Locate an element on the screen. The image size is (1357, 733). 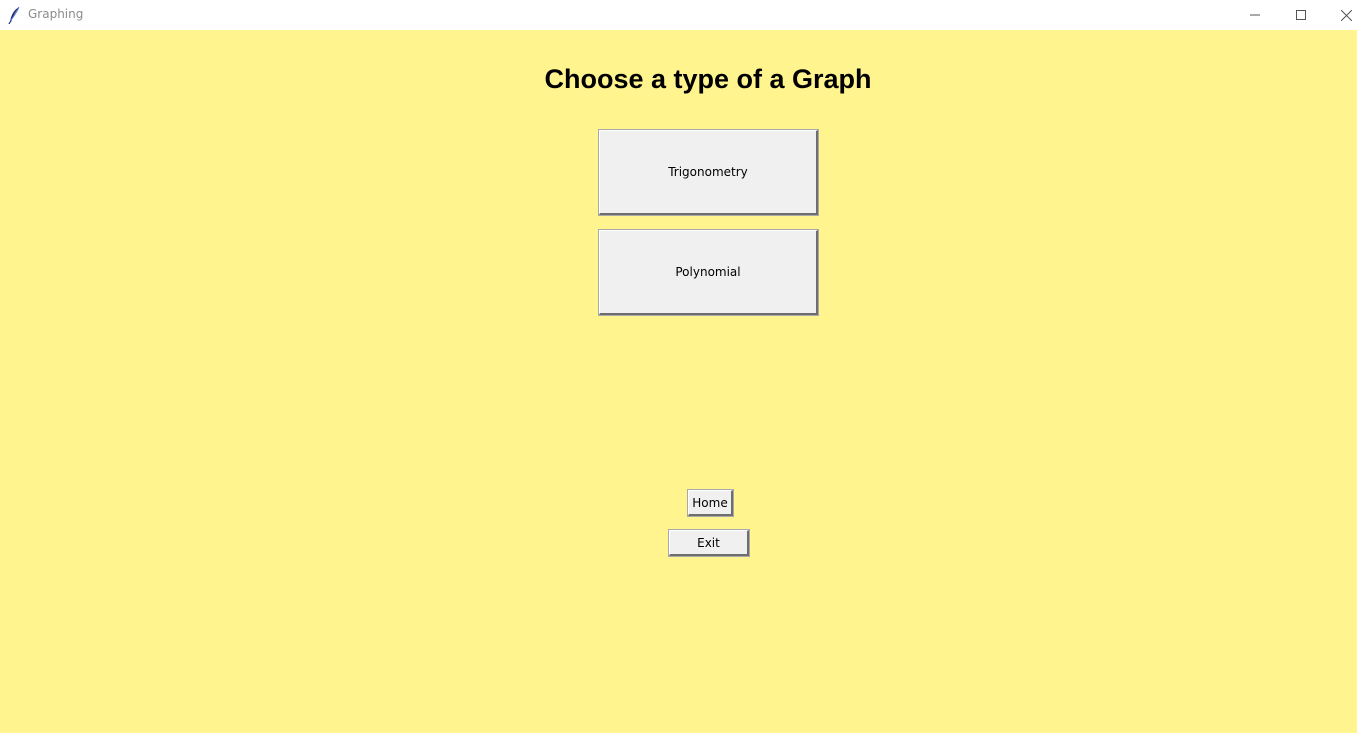
close-icon is located at coordinates (1346, 15).